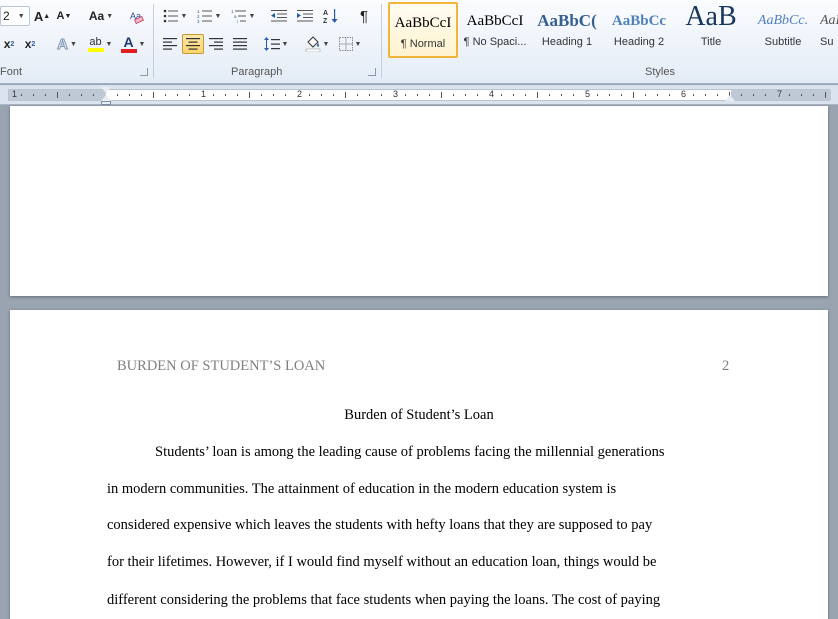 Image resolution: width=838 pixels, height=619 pixels. I want to click on font-color-button: A ▼, so click(133, 44).